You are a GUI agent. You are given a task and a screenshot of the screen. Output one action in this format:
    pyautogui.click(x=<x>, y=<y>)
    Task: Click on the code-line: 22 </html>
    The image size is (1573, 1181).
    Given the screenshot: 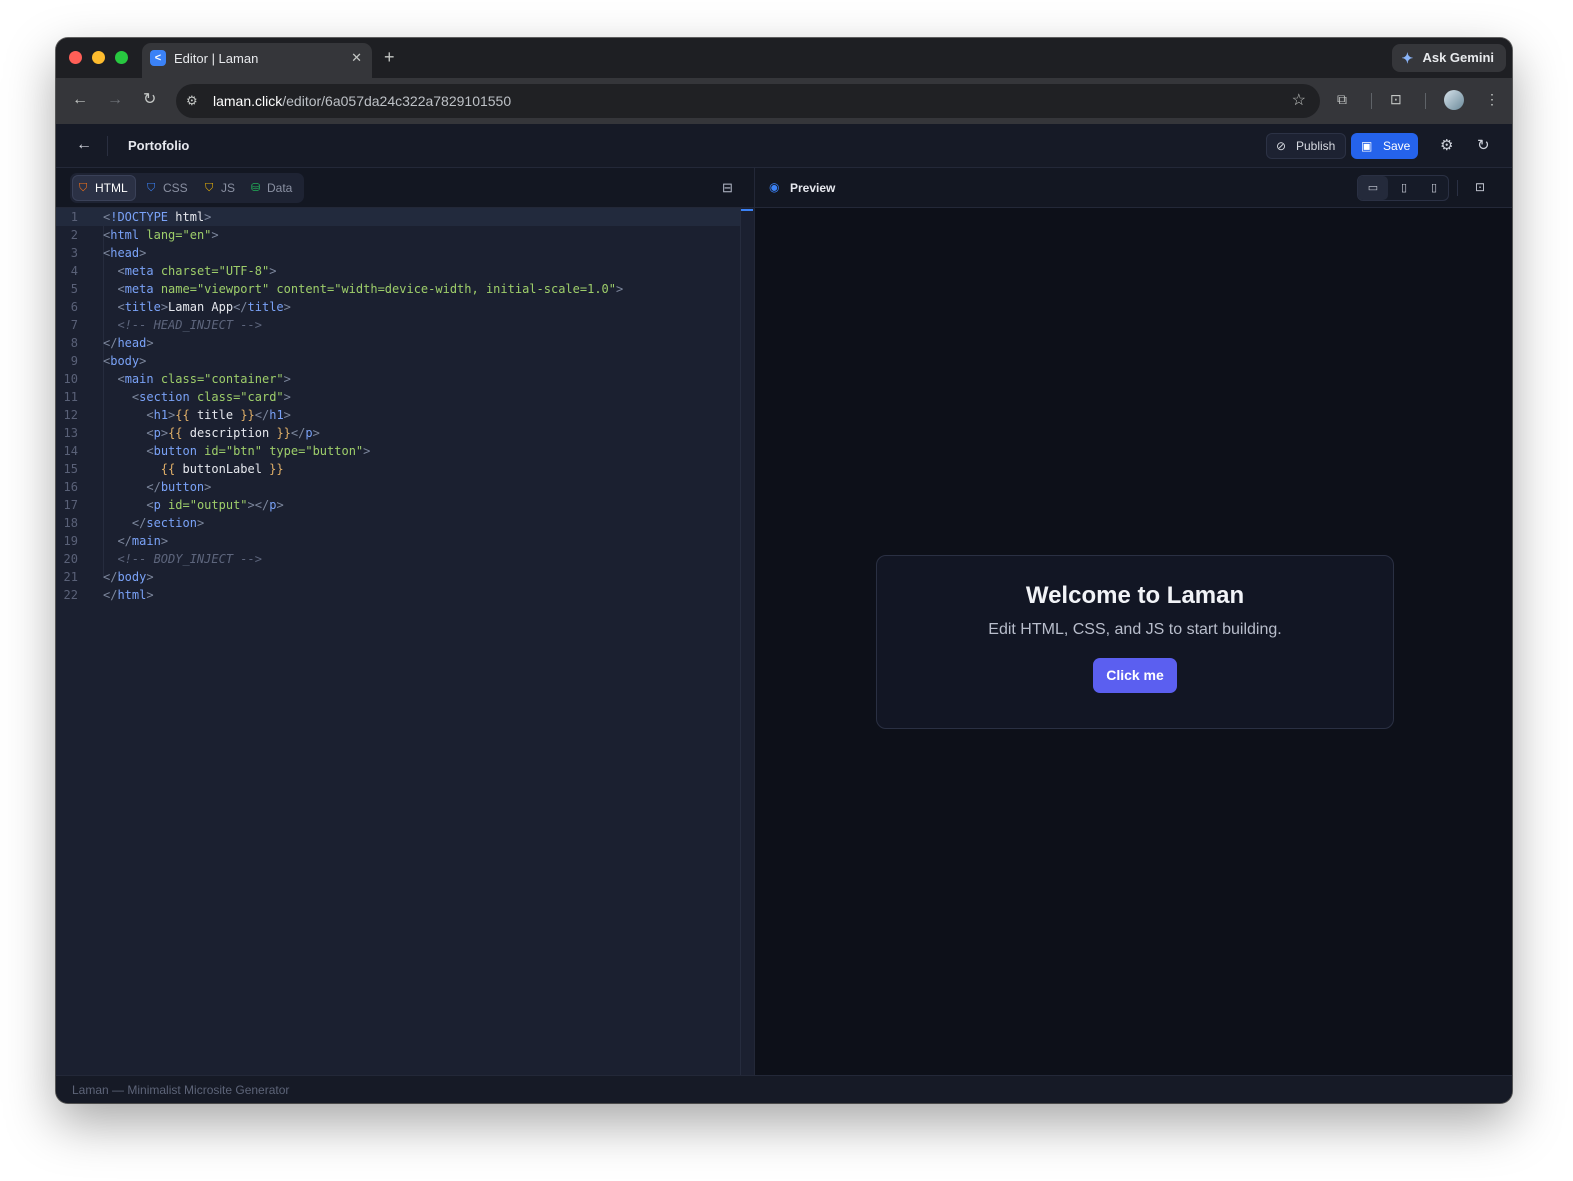 What is the action you would take?
    pyautogui.click(x=398, y=595)
    